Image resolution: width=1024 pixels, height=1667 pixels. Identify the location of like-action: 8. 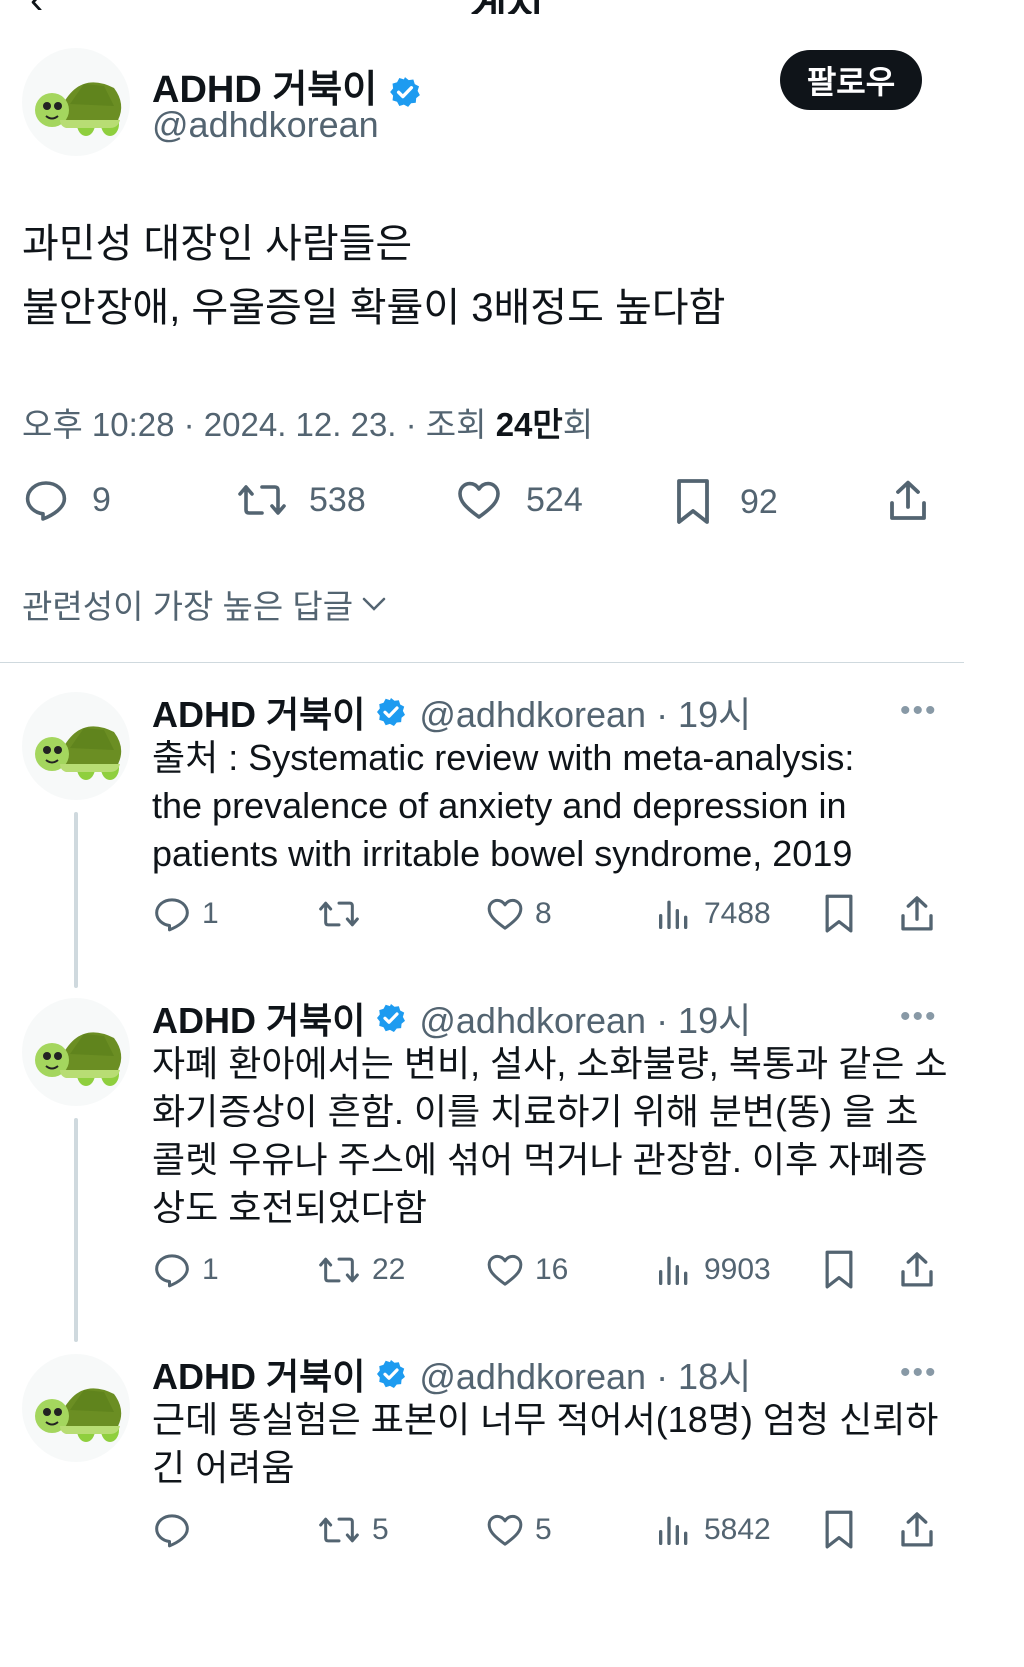
(518, 914).